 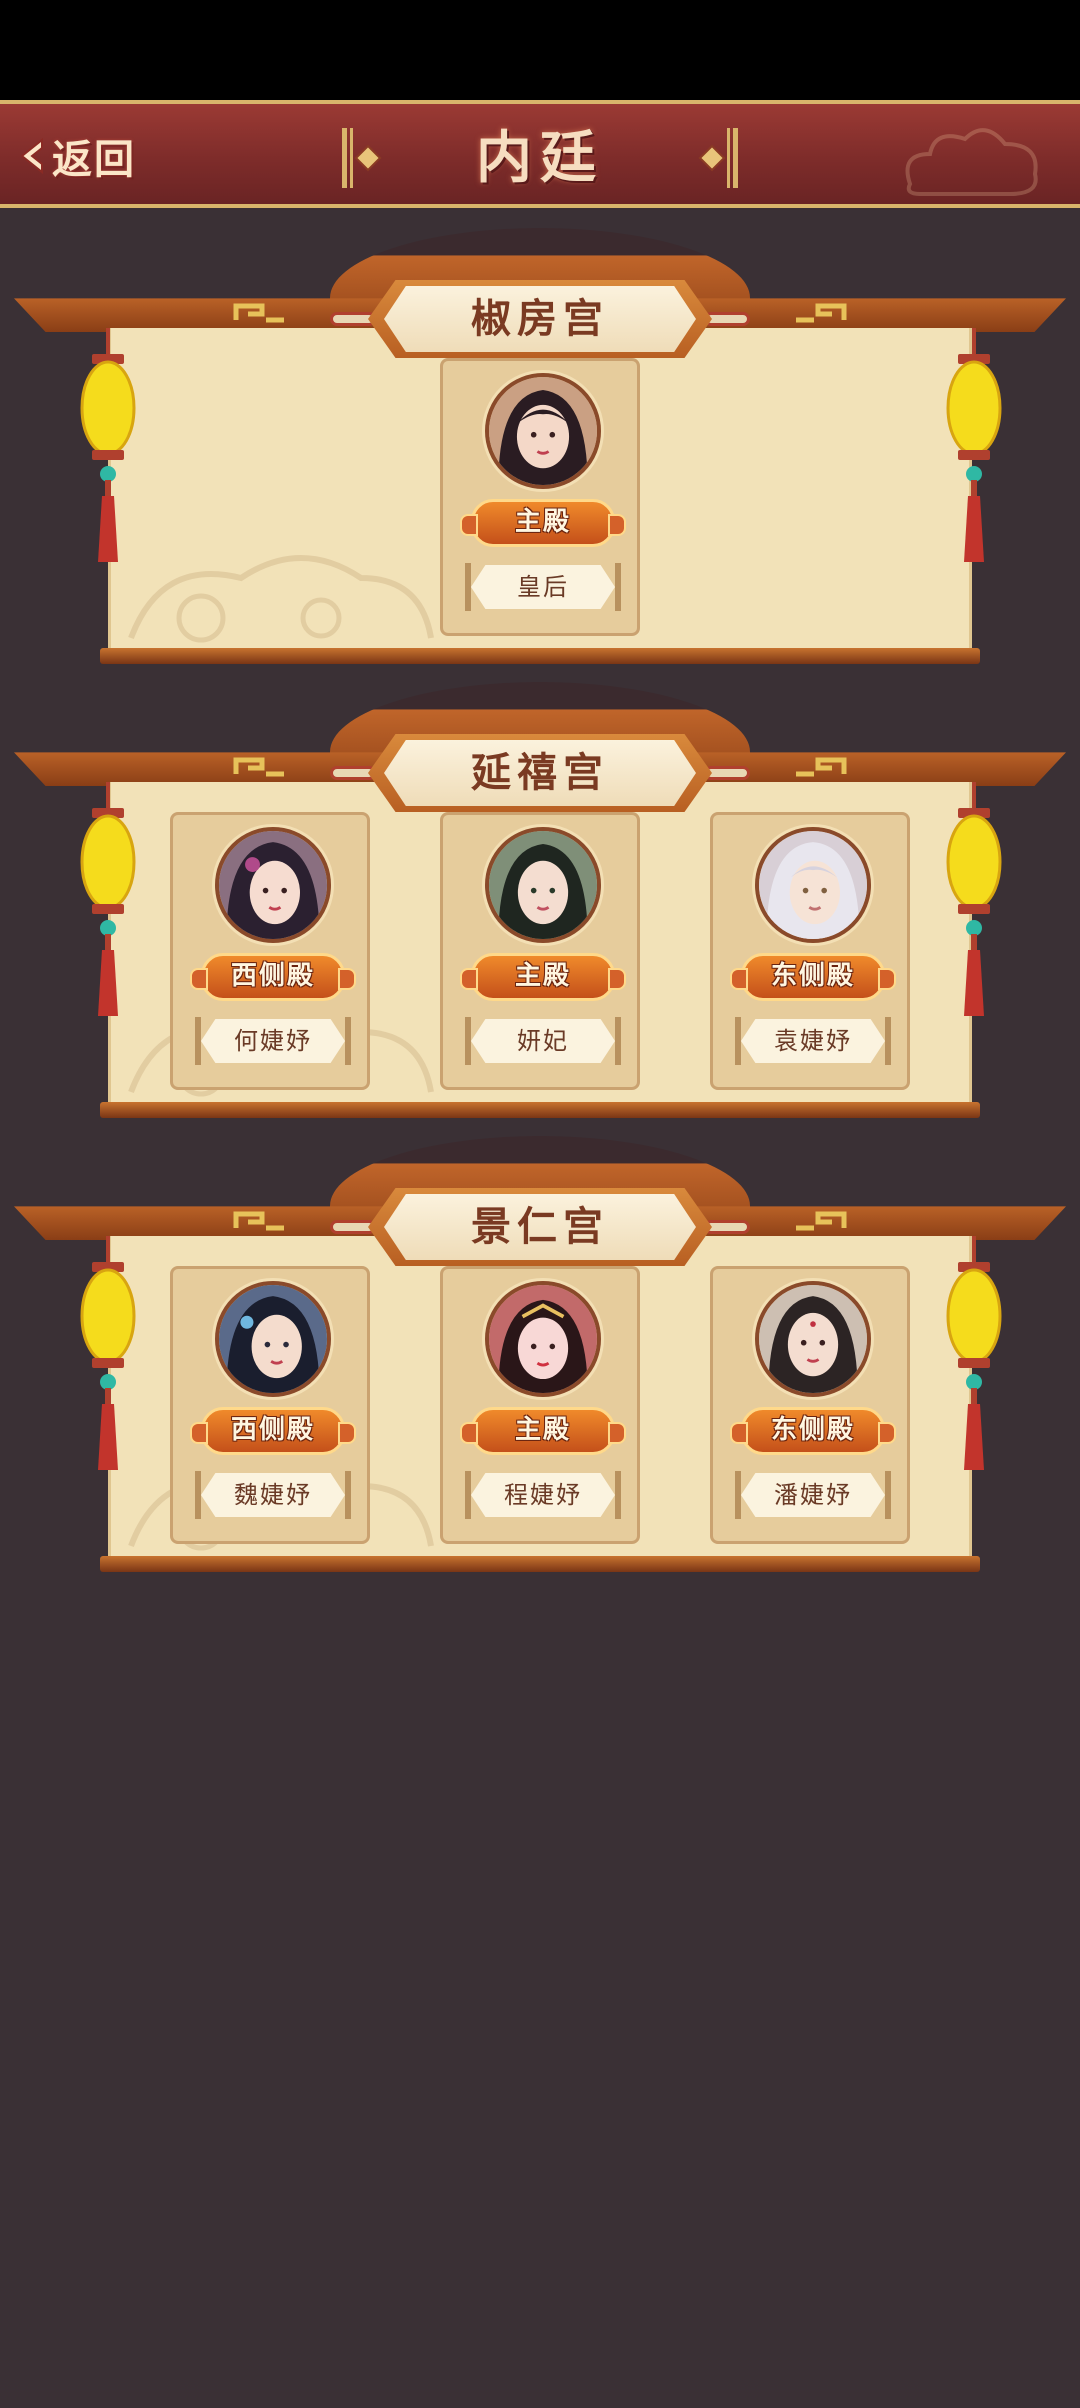 I want to click on consort-slot: 西侧殿 何婕妤, so click(x=270, y=951).